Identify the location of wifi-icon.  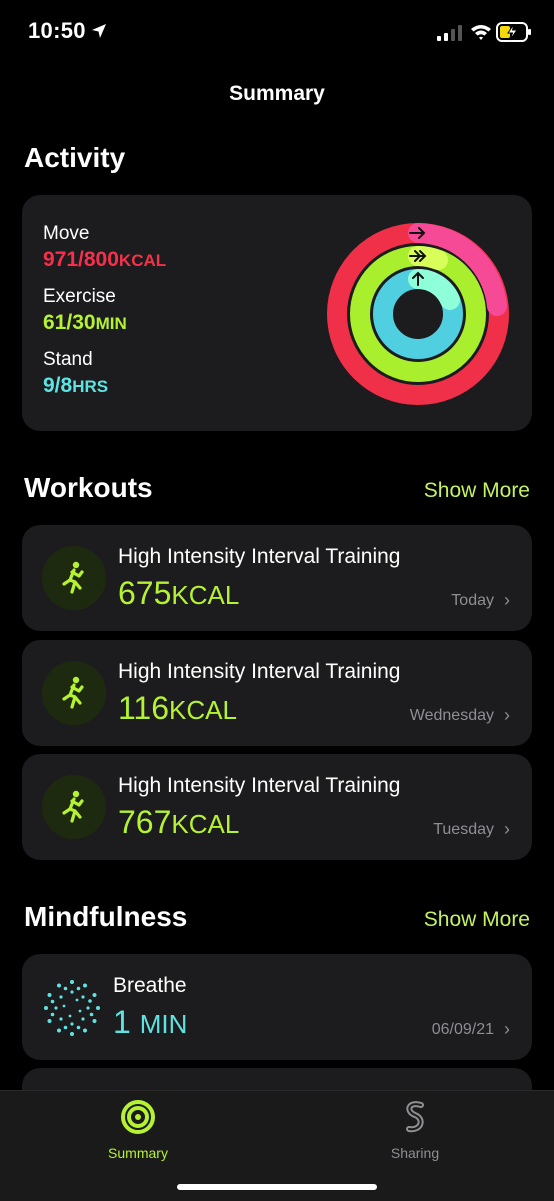
(481, 32).